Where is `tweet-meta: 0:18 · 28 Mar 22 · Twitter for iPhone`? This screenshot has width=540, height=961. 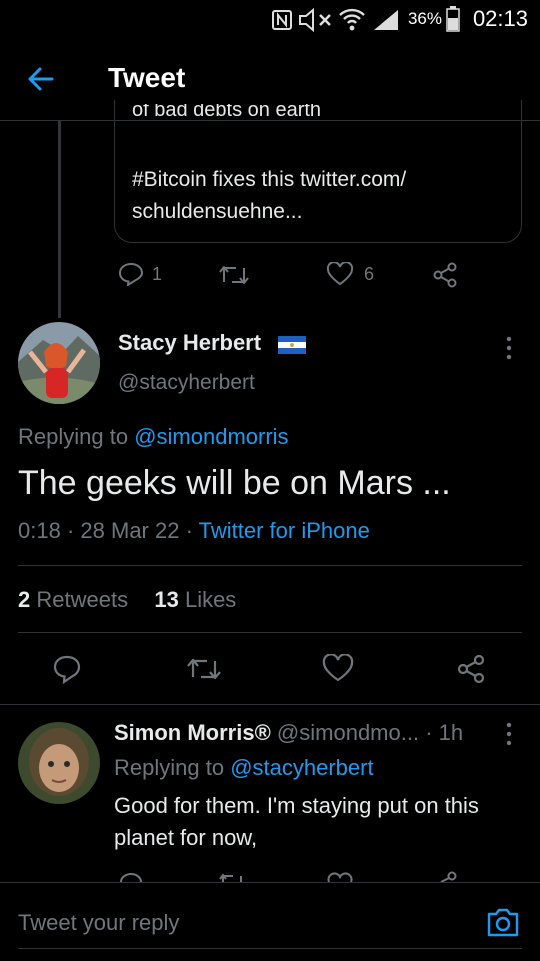
tweet-meta: 0:18 · 28 Mar 22 · Twitter for iPhone is located at coordinates (194, 530).